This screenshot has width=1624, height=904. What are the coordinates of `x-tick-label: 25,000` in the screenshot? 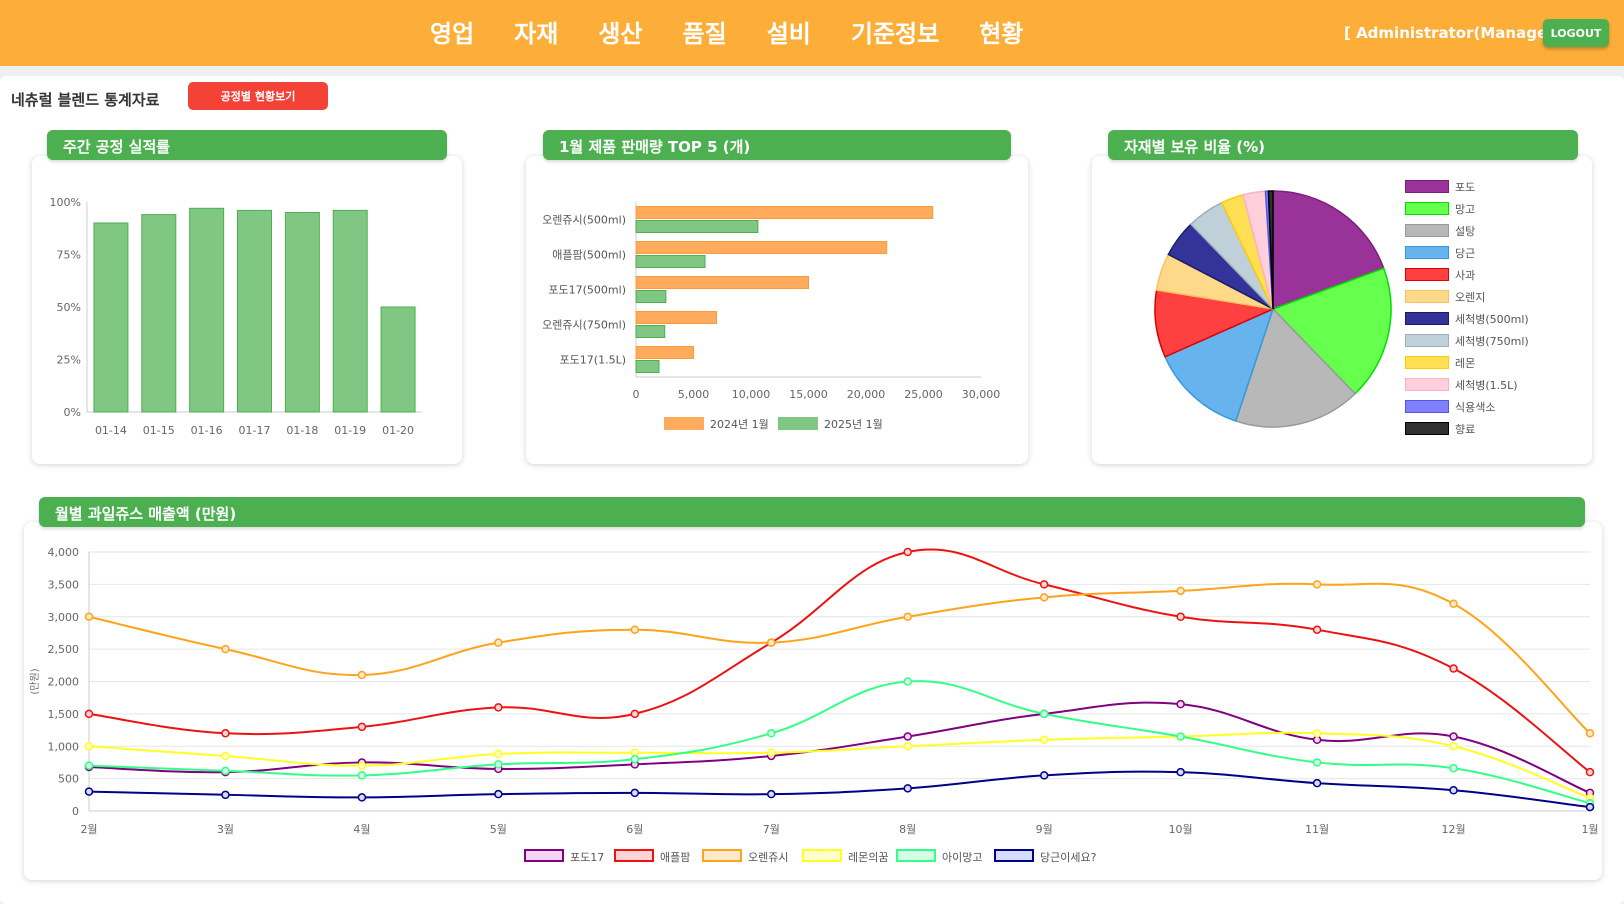 It's located at (923, 394).